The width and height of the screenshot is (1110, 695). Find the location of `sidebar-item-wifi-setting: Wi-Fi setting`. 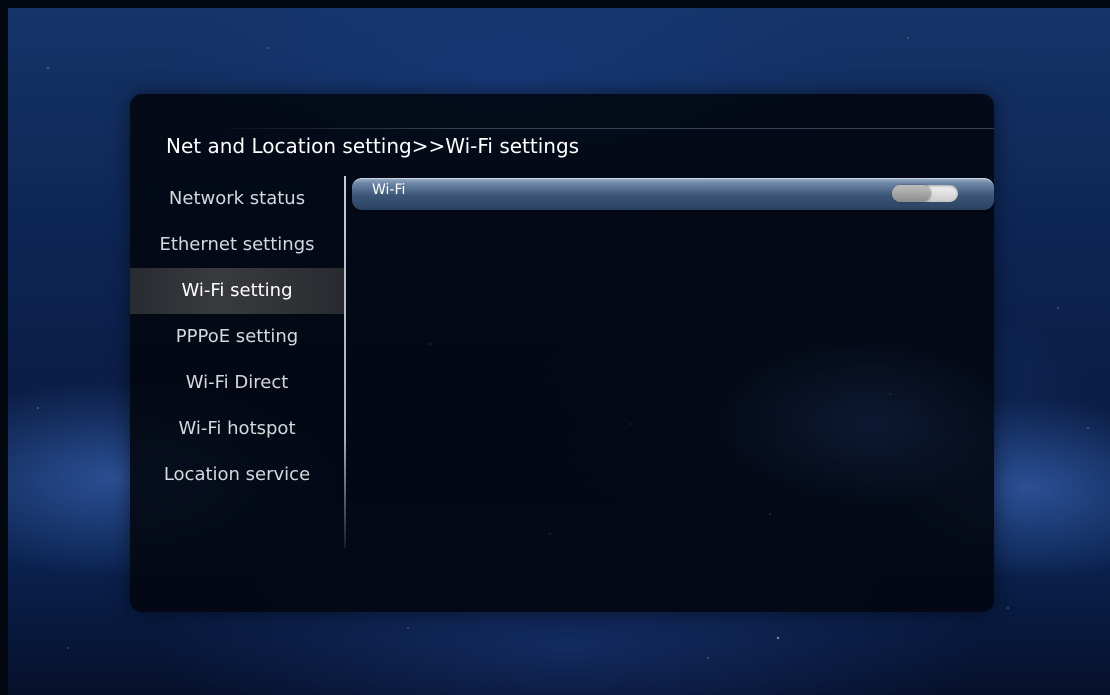

sidebar-item-wifi-setting: Wi-Fi setting is located at coordinates (237, 291).